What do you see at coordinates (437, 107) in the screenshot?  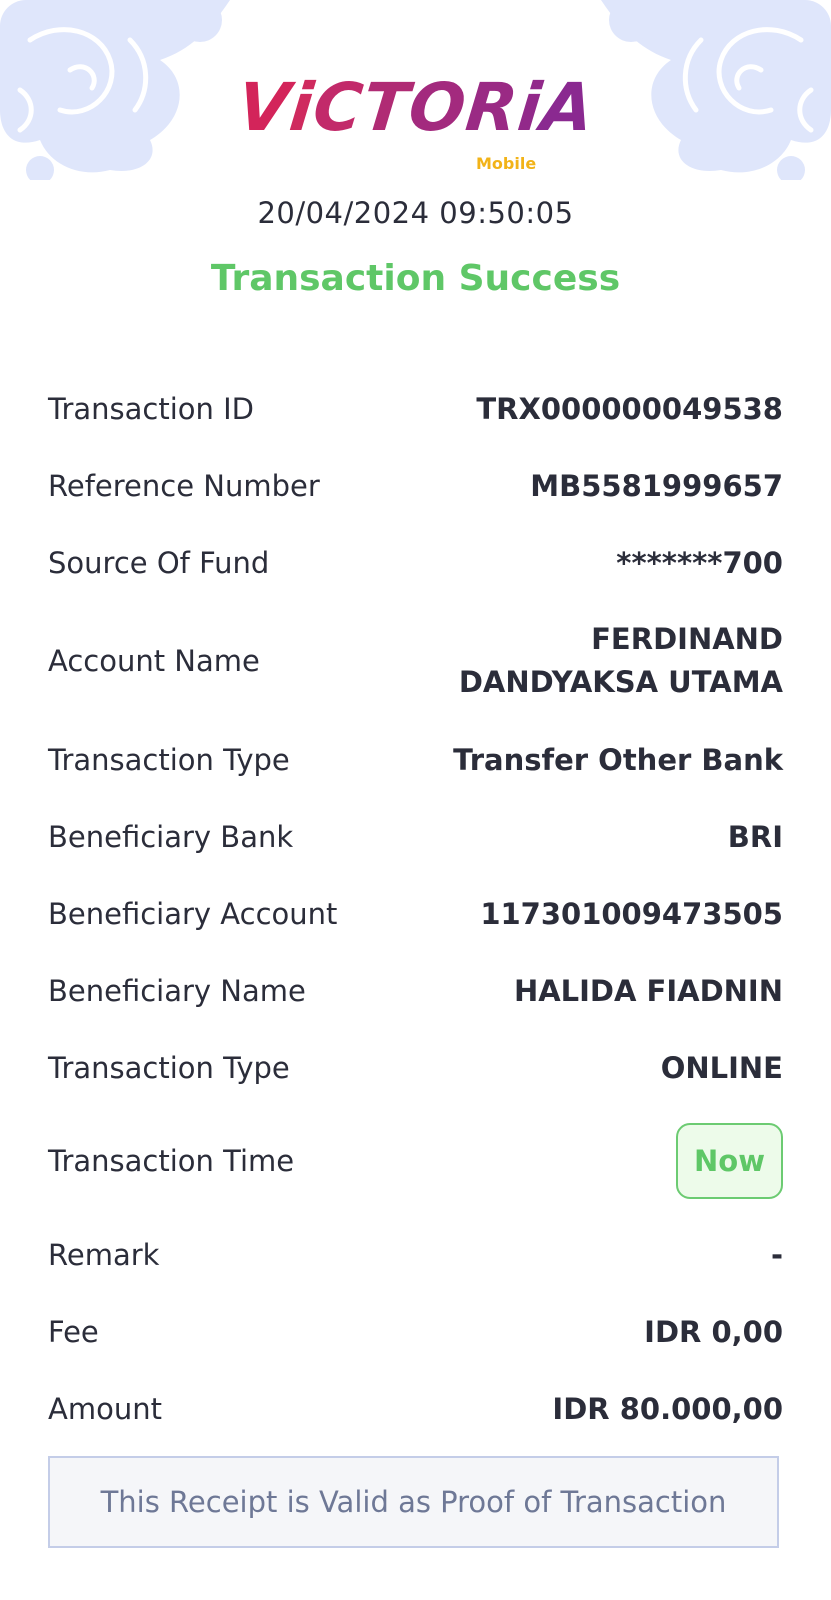 I see `brand-letter: O` at bounding box center [437, 107].